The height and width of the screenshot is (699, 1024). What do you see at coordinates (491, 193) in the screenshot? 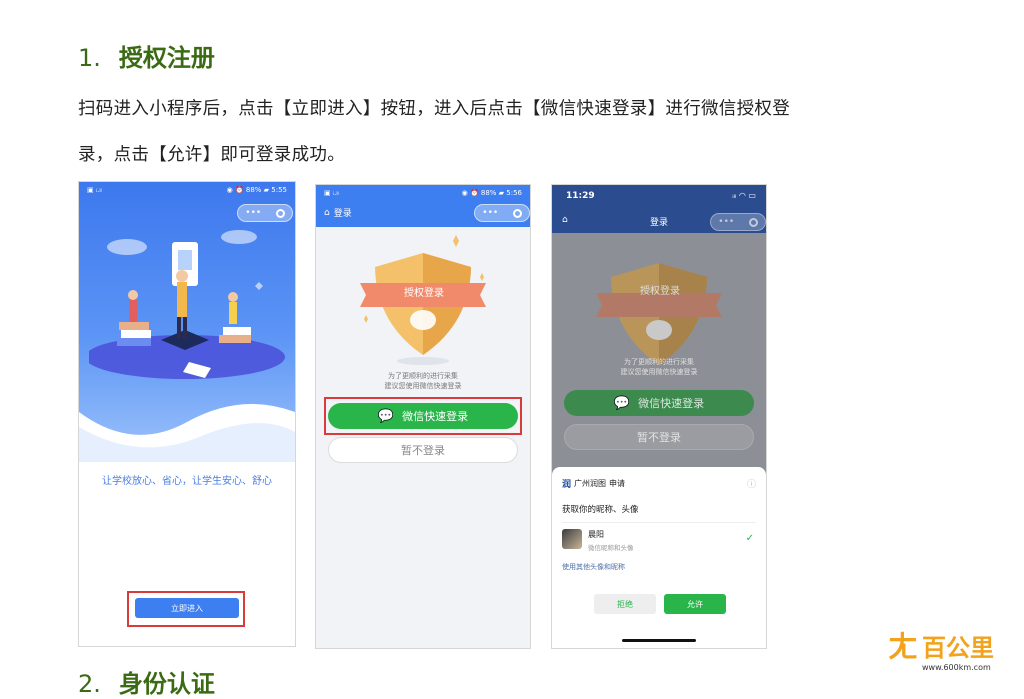
I see `status-right: ◉ ⏰ 88% ▰ 5:56` at bounding box center [491, 193].